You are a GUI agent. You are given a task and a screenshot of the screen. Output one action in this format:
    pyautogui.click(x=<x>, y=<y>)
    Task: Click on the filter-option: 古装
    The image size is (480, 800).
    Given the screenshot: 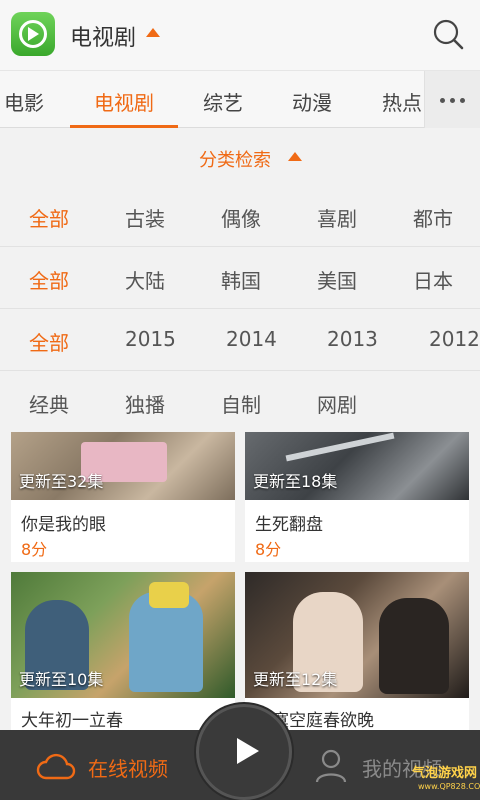 What is the action you would take?
    pyautogui.click(x=145, y=217)
    